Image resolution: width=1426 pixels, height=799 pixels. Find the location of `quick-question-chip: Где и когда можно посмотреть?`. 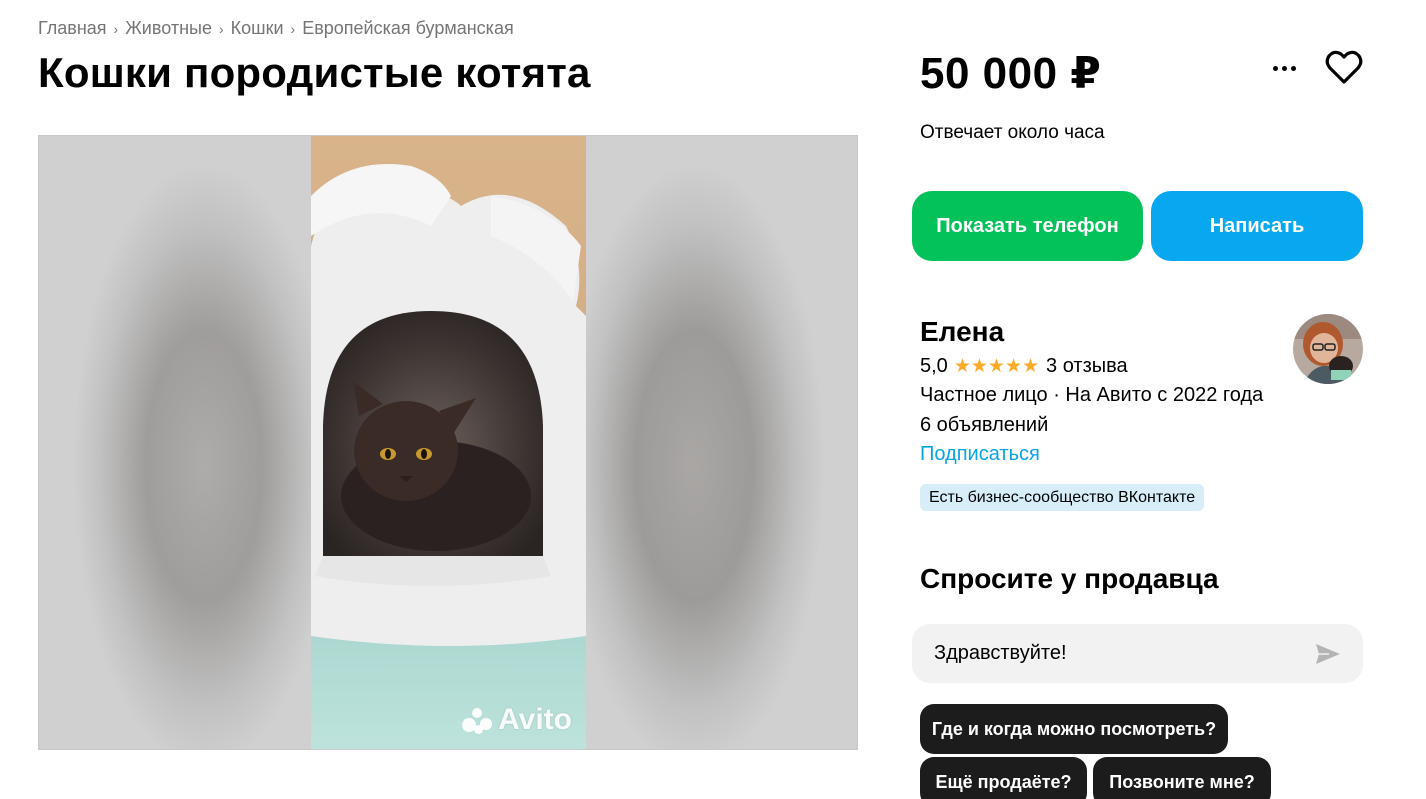

quick-question-chip: Где и когда можно посмотреть? is located at coordinates (1074, 729).